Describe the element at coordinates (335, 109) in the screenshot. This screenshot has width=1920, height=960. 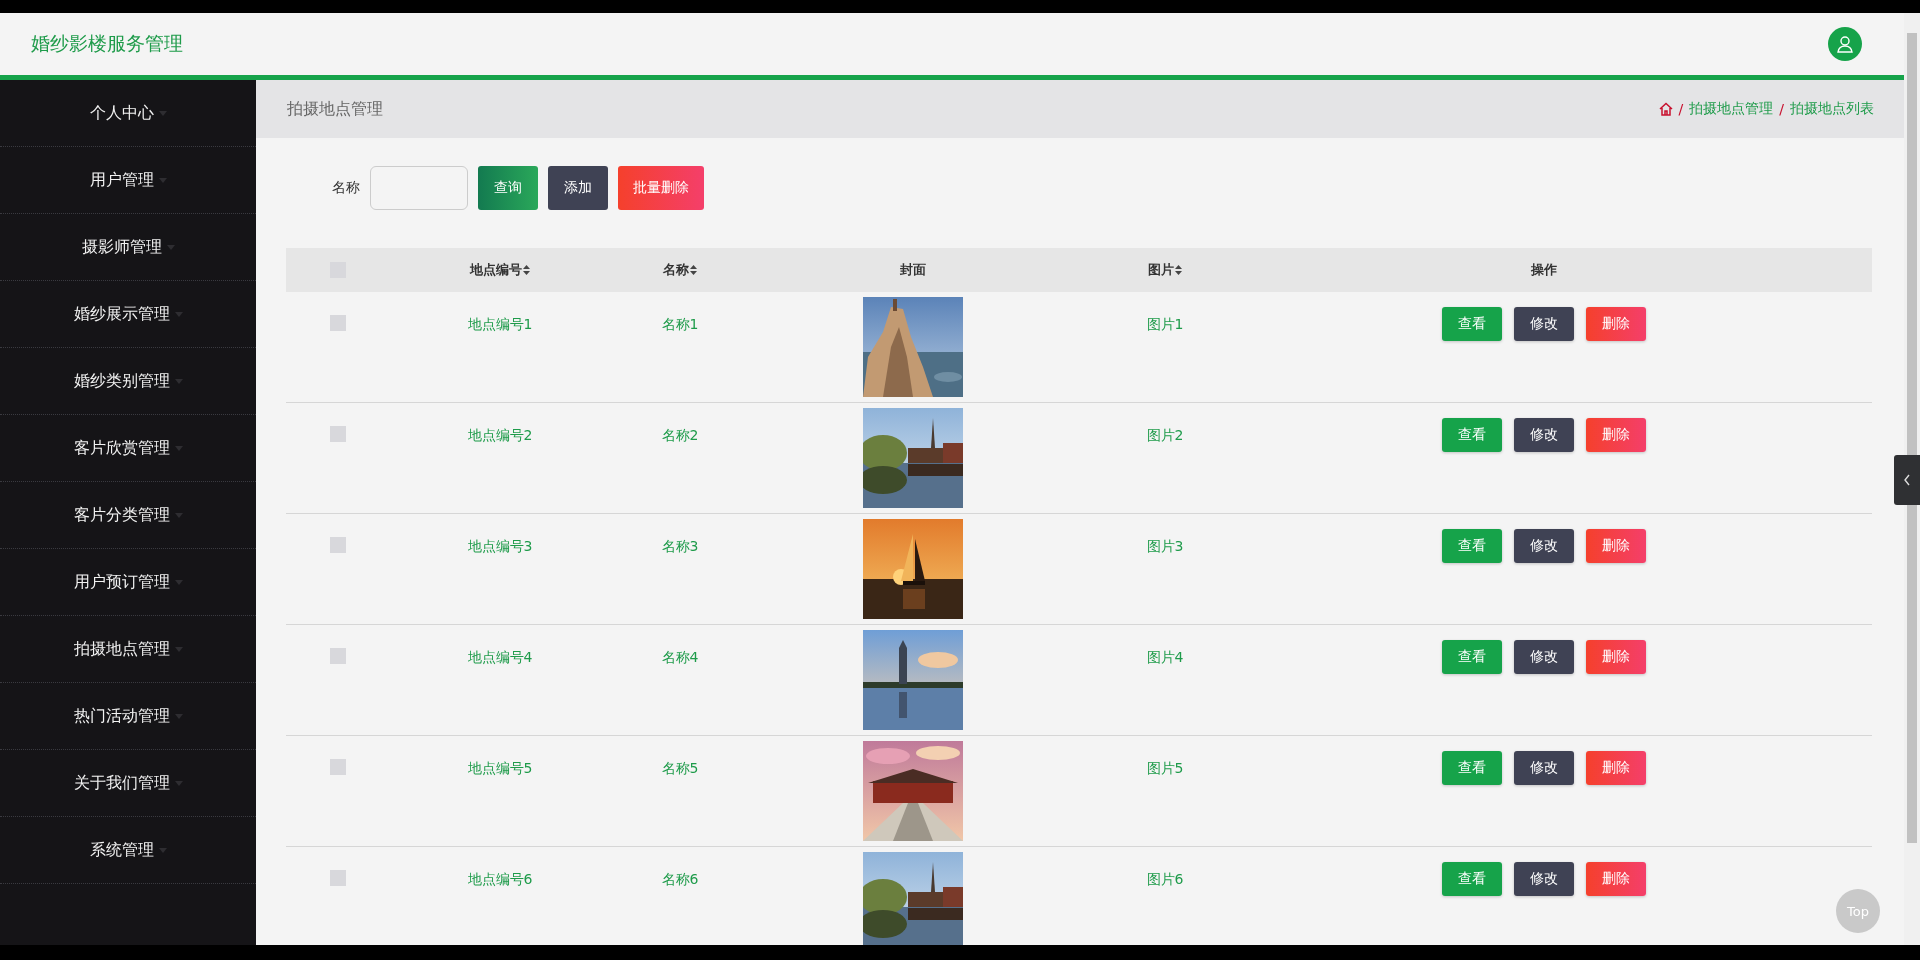
I see `page-title: 拍摄地点管理` at that location.